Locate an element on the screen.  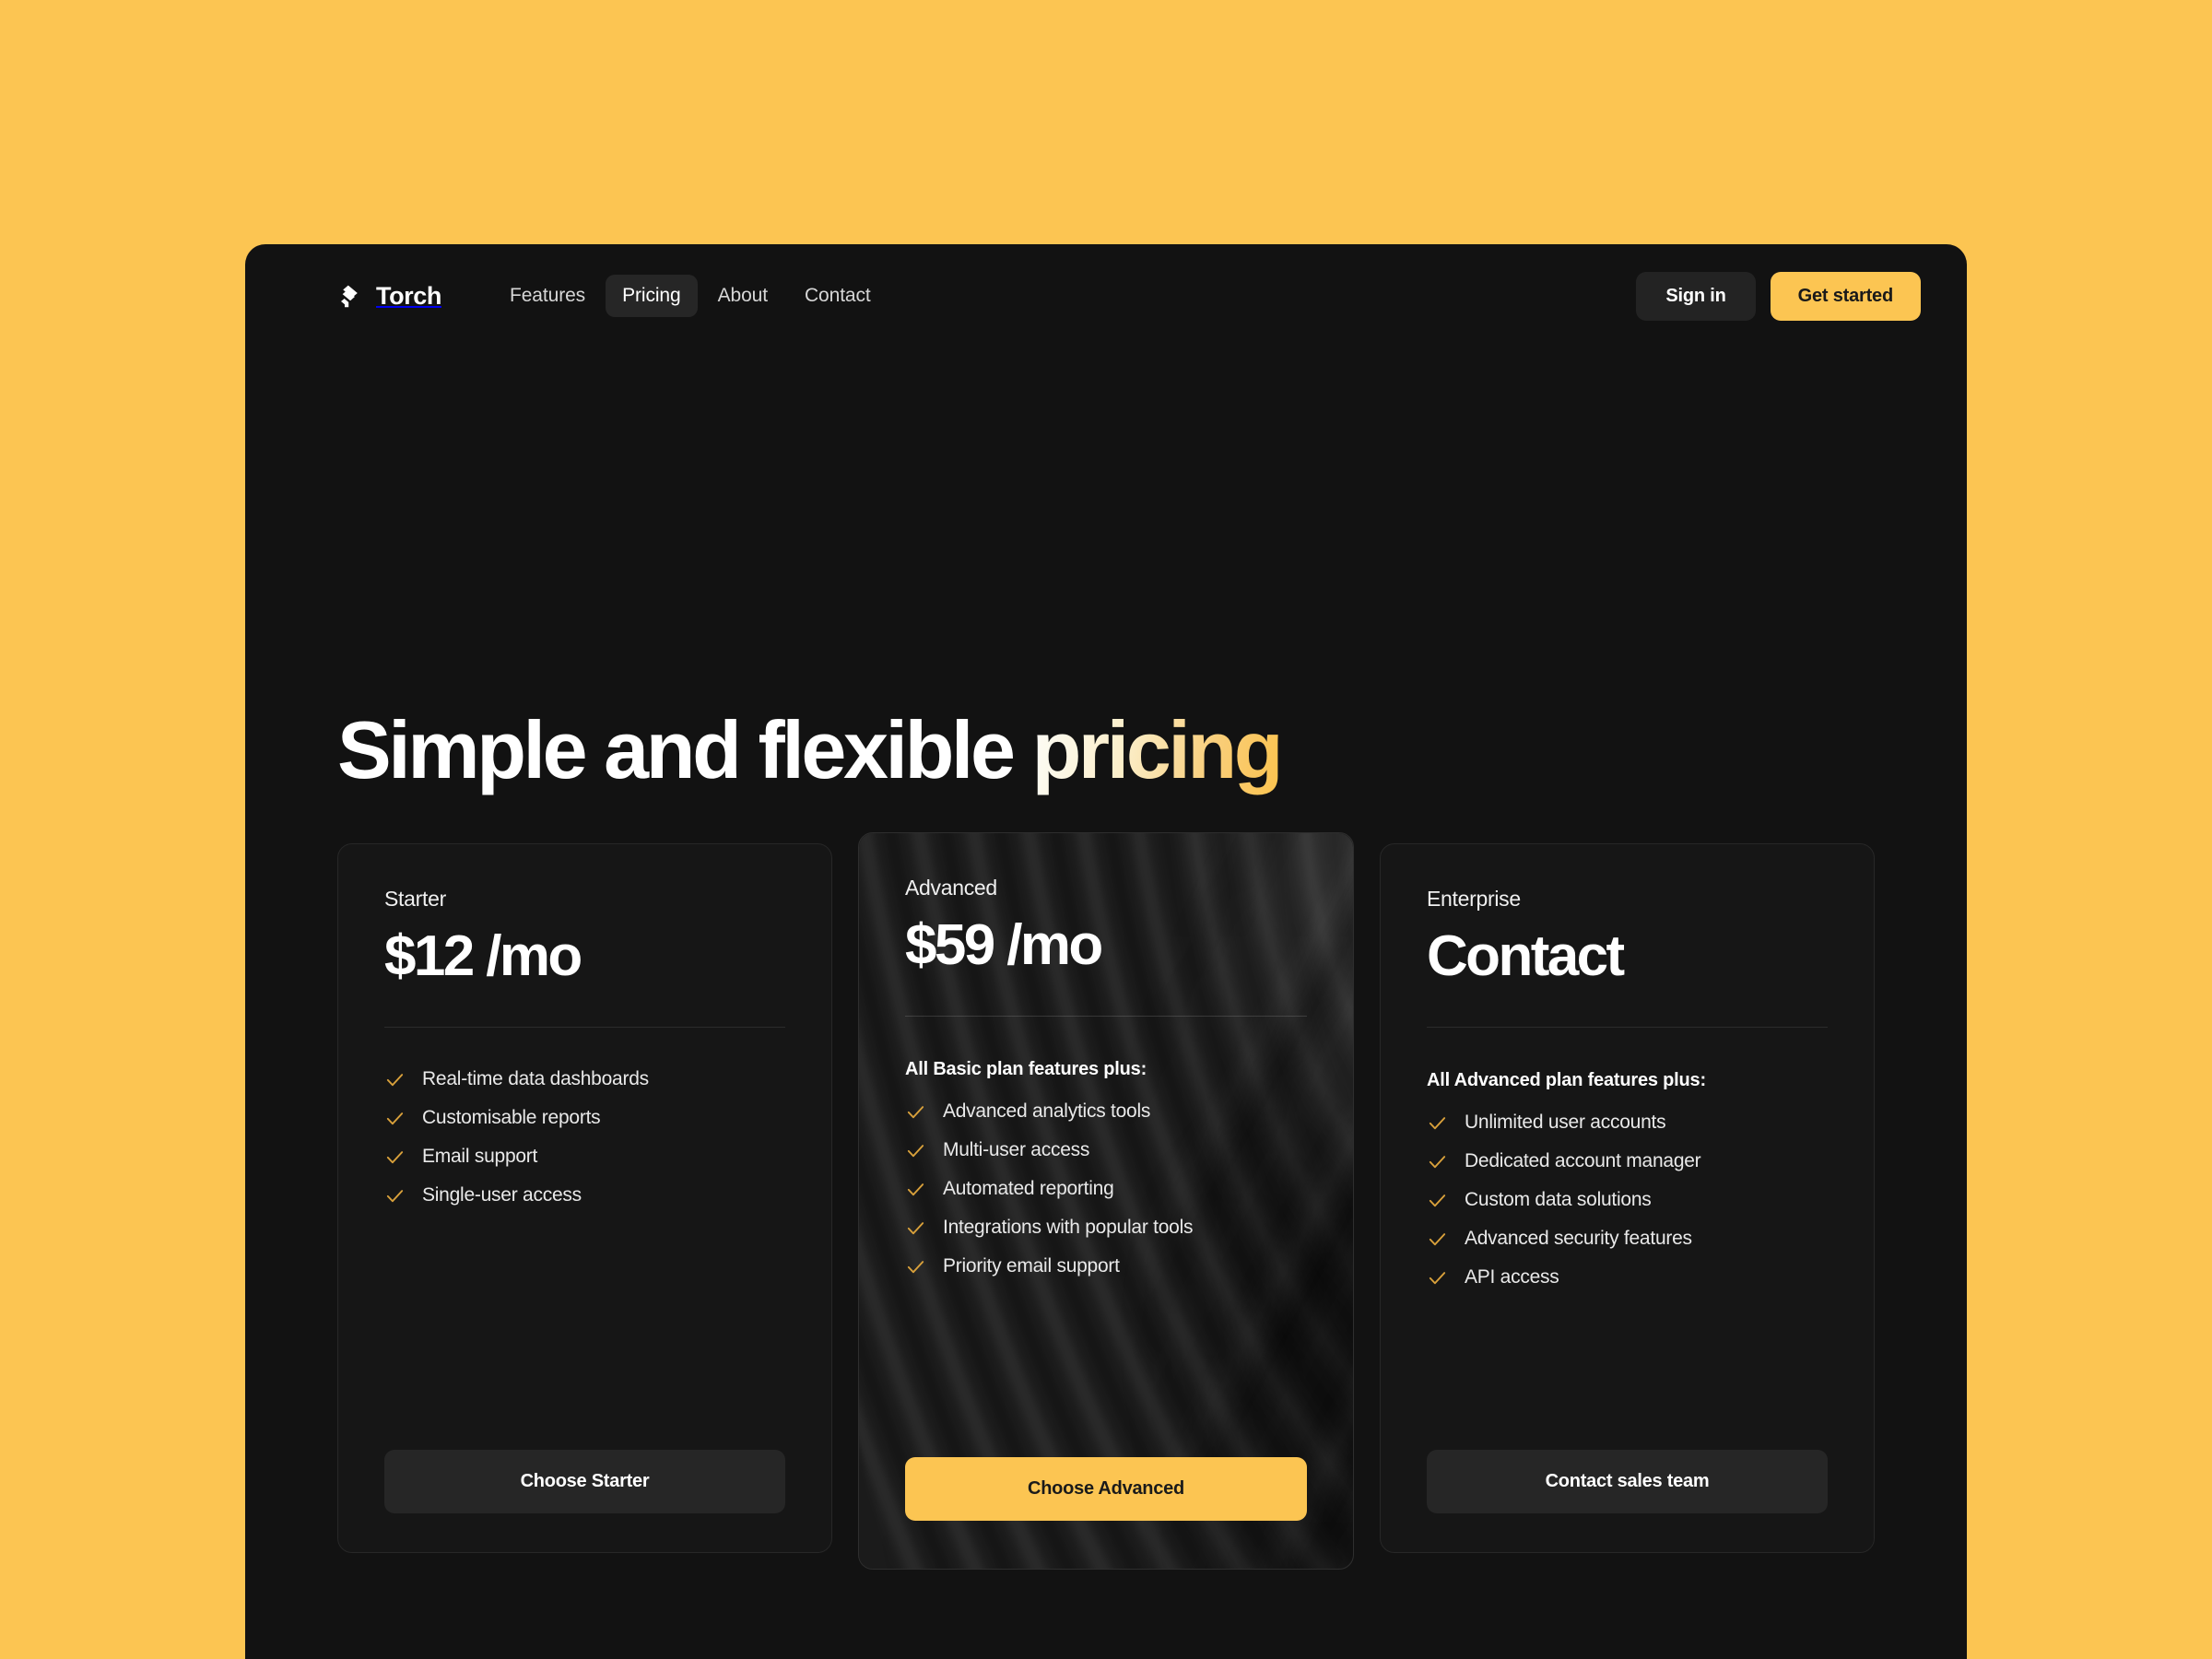
page-title-accent: pricing is located at coordinates (1157, 749).